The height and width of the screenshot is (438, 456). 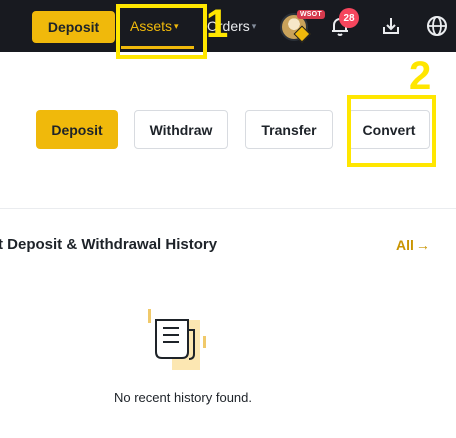 I want to click on empty-state-message: No recent history found., so click(x=183, y=397).